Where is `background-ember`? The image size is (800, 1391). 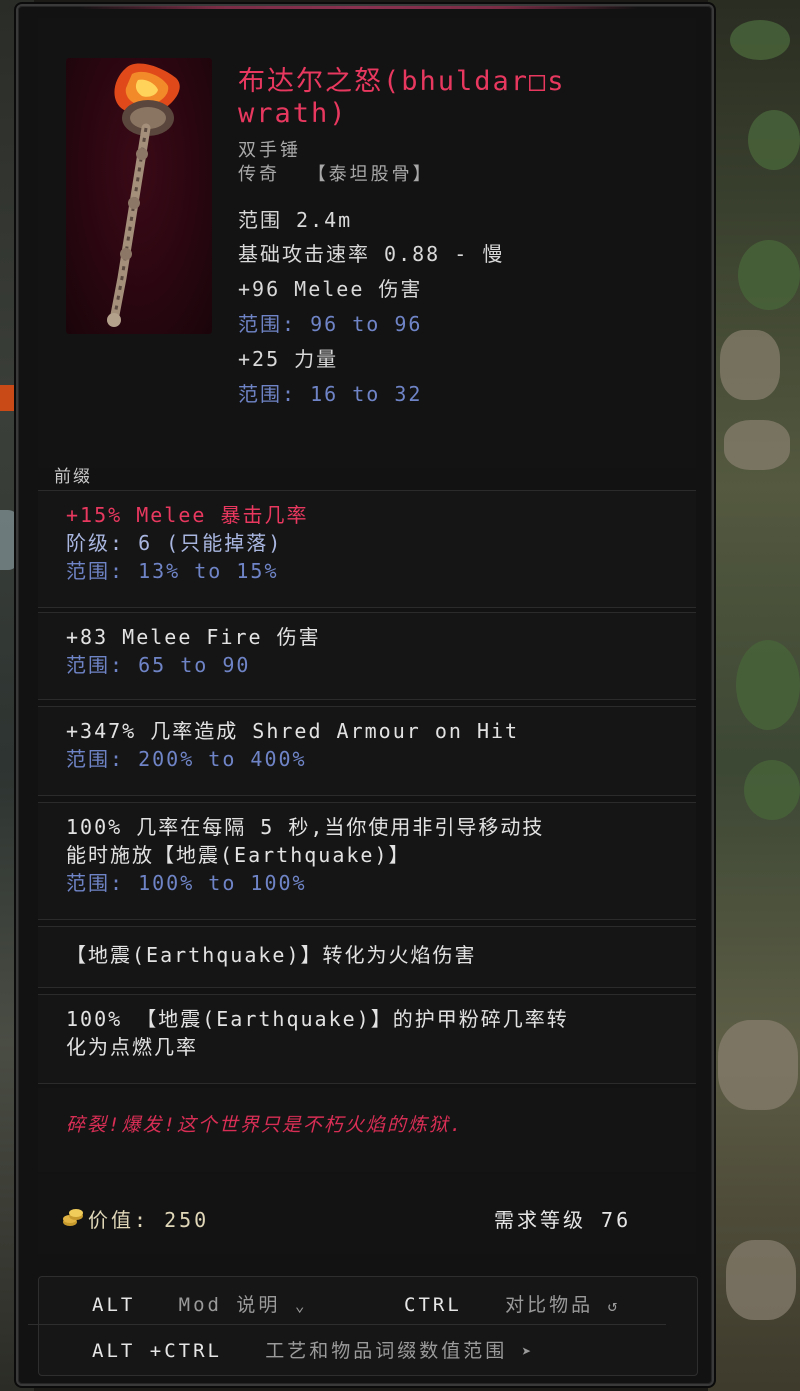
background-ember is located at coordinates (8, 398).